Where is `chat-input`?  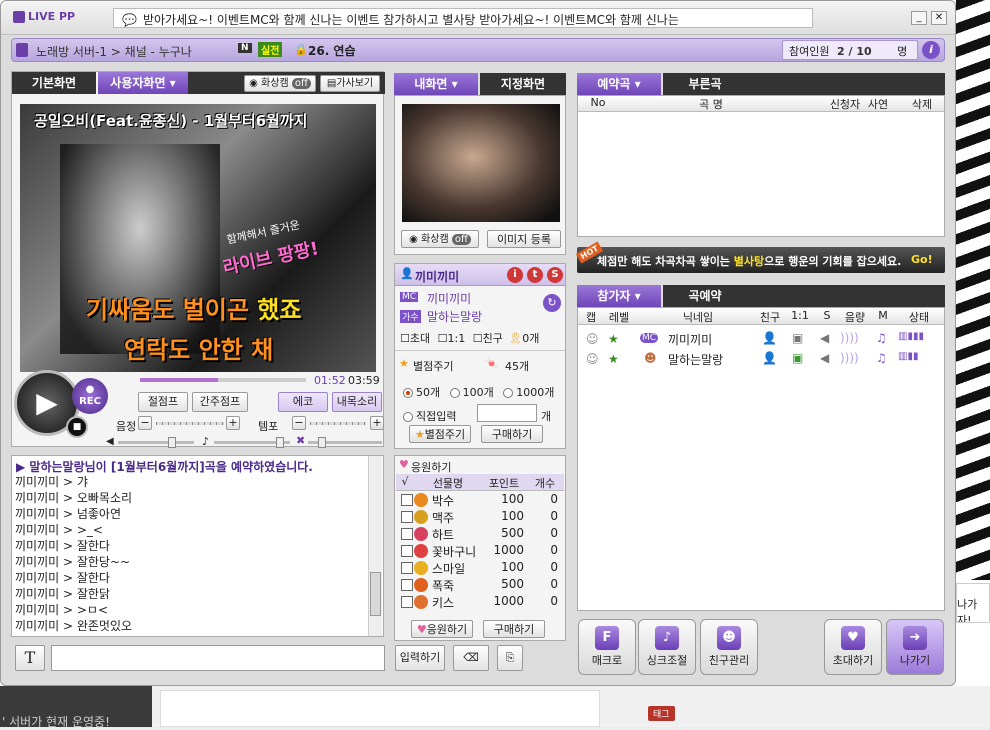 chat-input is located at coordinates (218, 658).